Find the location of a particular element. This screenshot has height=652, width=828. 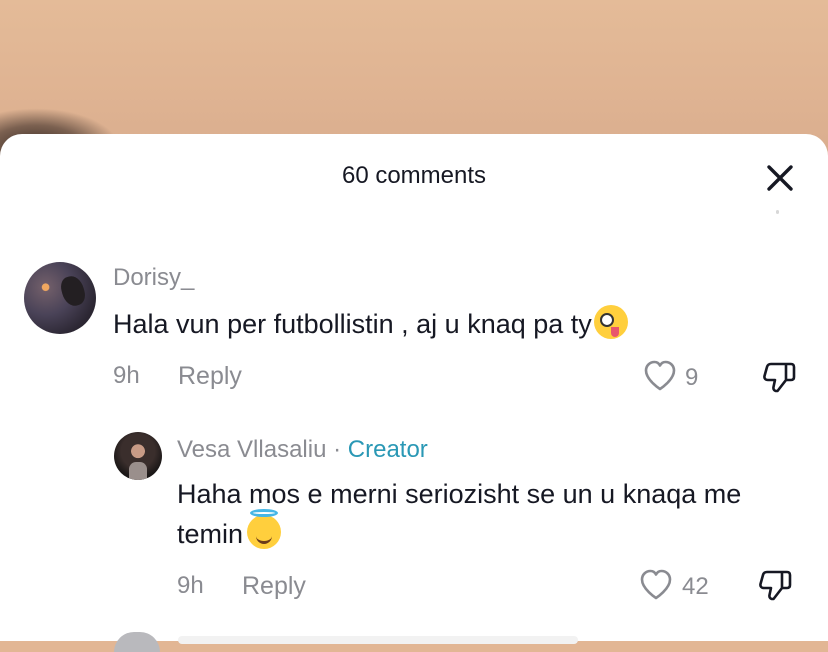

comment-timestamp: 9h is located at coordinates (126, 375).